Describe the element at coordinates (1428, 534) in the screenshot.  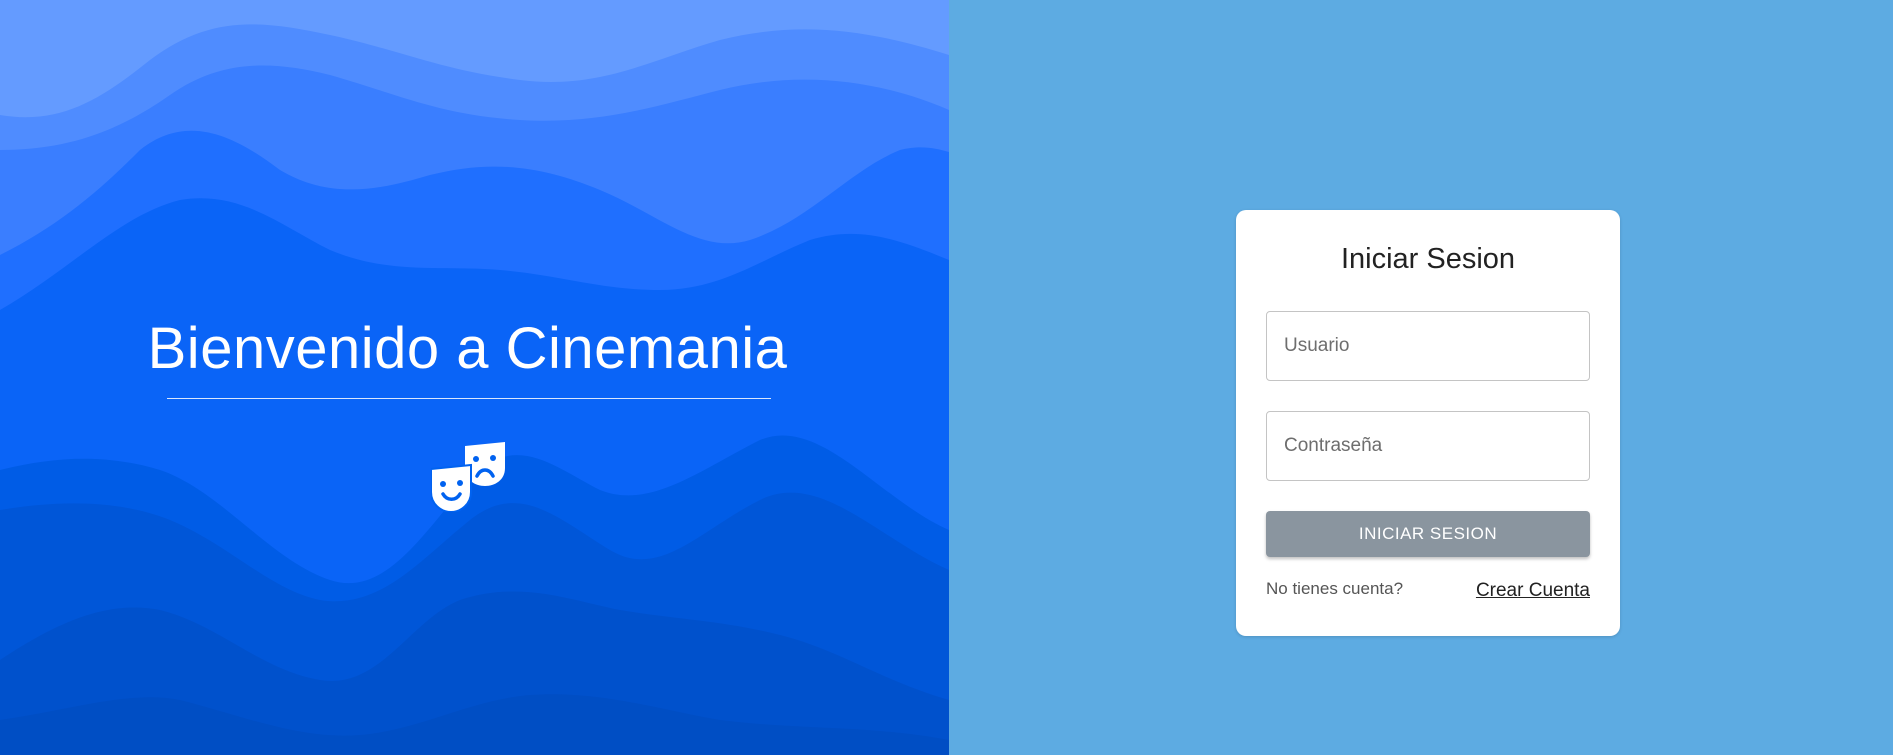
I see `login-button: INICIAR SESION` at that location.